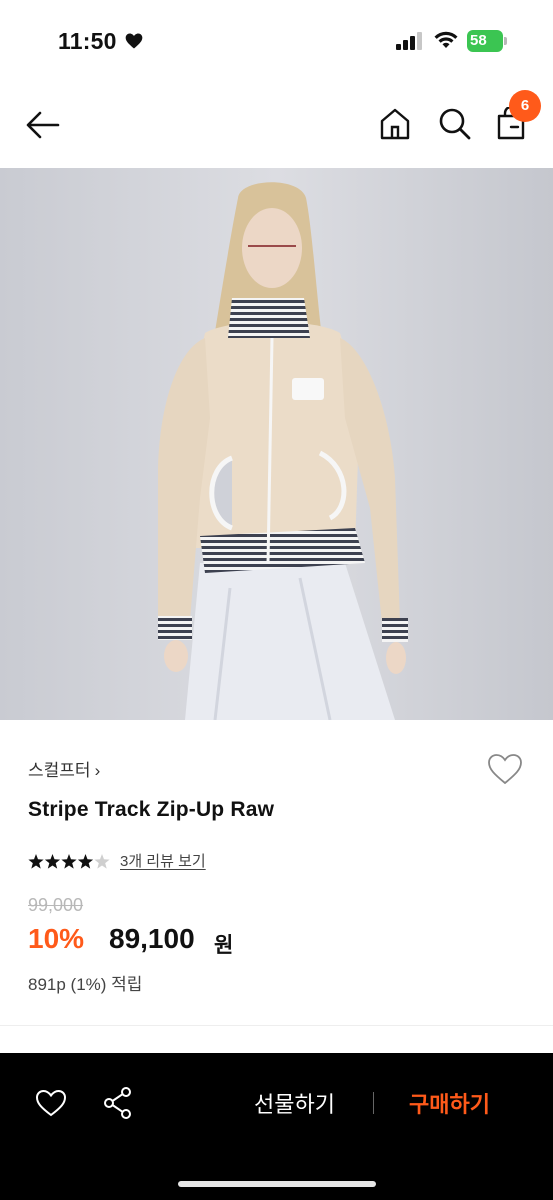  Describe the element at coordinates (446, 39) in the screenshot. I see `wifi-icon` at that location.